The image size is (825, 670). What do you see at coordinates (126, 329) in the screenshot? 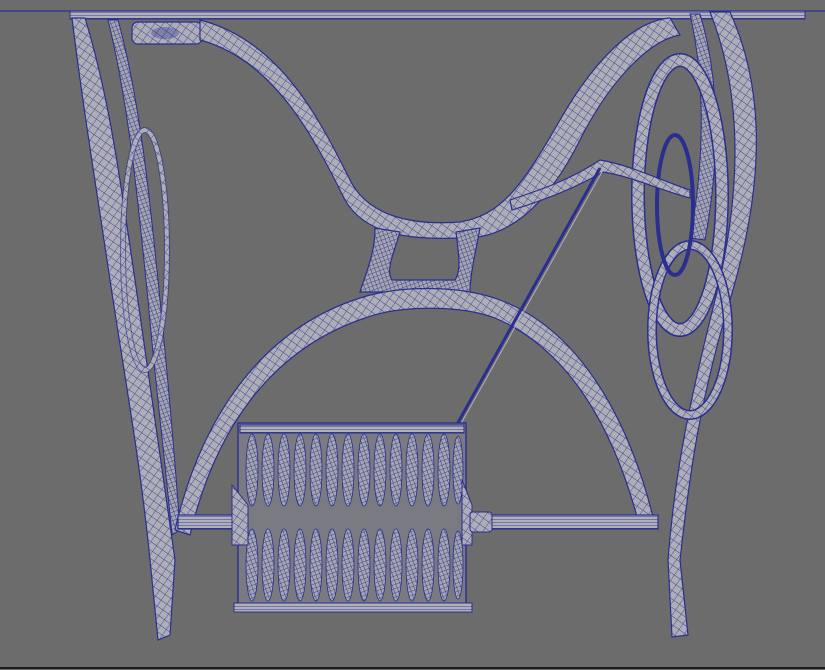
I see `left-leg` at bounding box center [126, 329].